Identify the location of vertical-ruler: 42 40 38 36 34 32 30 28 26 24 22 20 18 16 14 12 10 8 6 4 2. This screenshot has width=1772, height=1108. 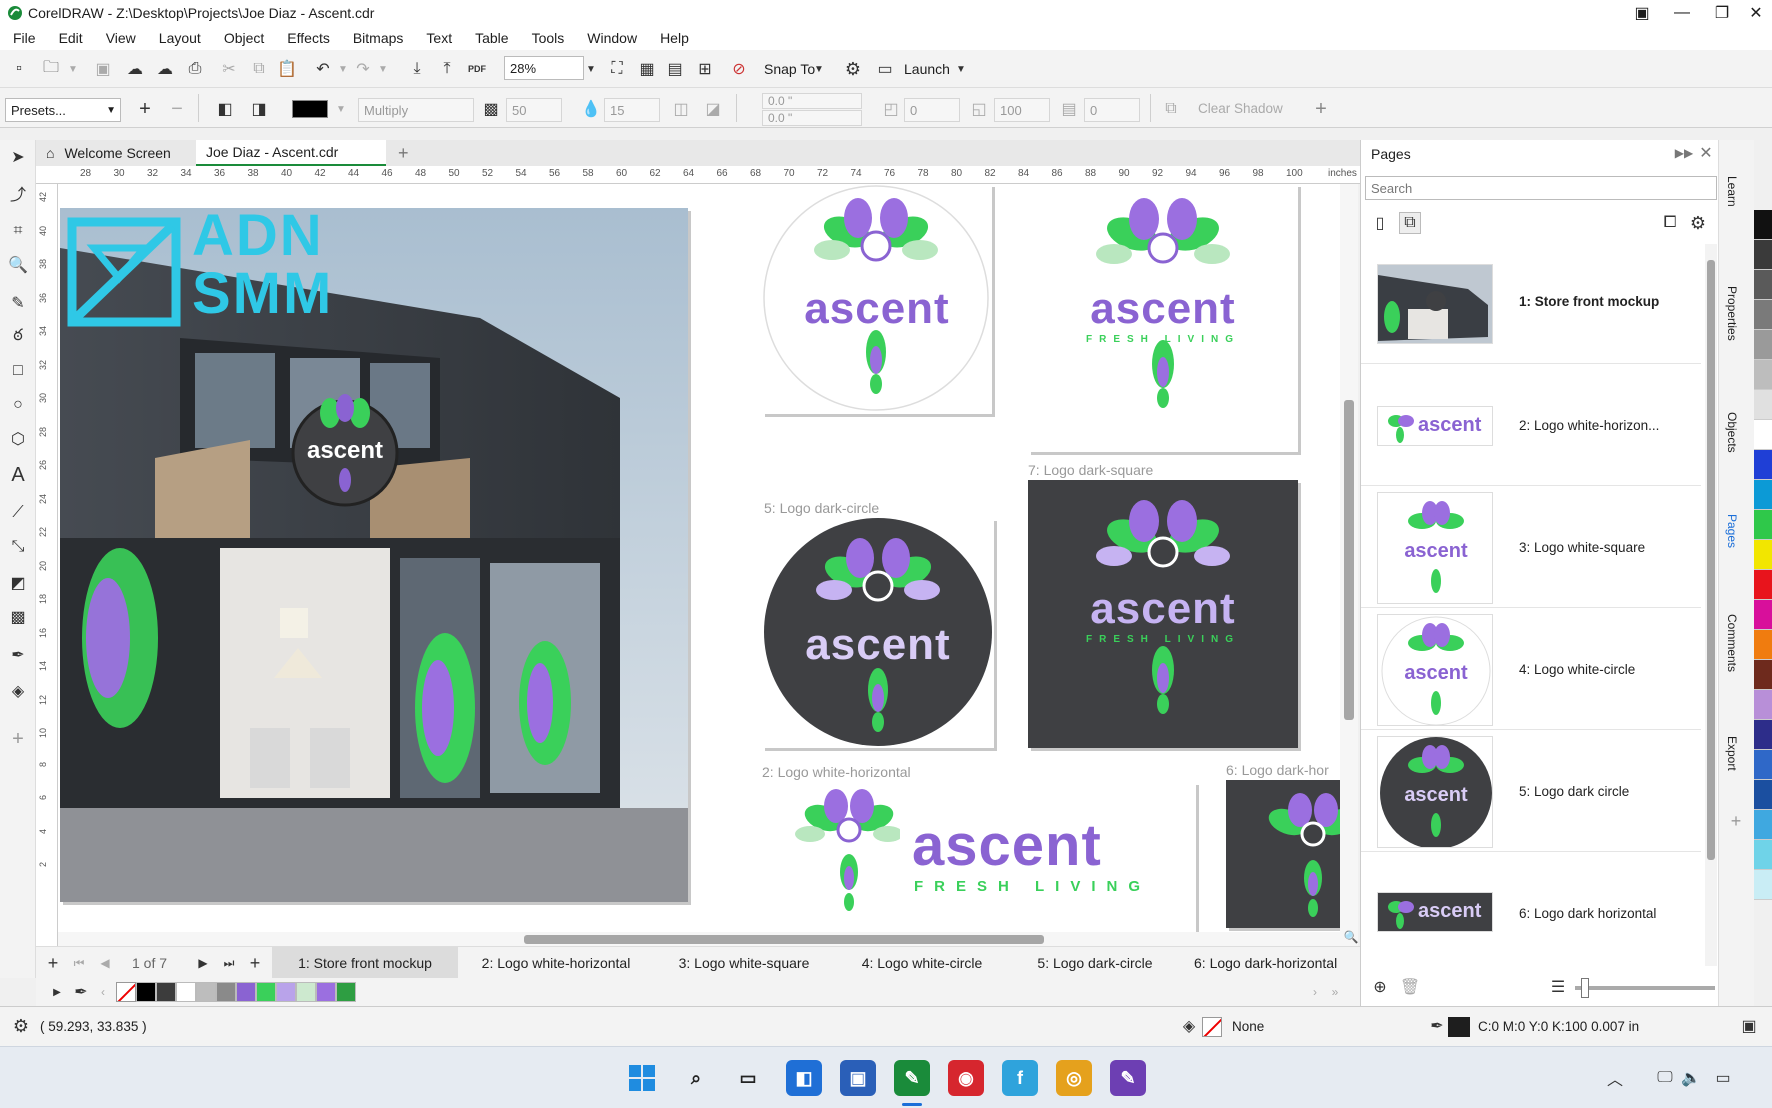
(47, 565).